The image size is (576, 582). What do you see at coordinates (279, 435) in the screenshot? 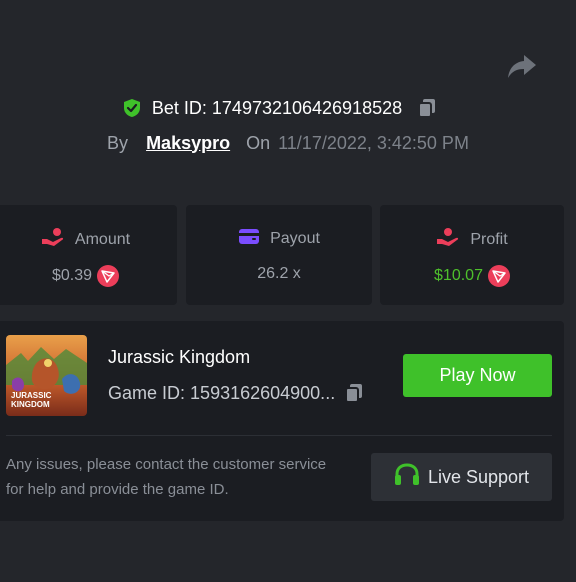
I see `divider` at bounding box center [279, 435].